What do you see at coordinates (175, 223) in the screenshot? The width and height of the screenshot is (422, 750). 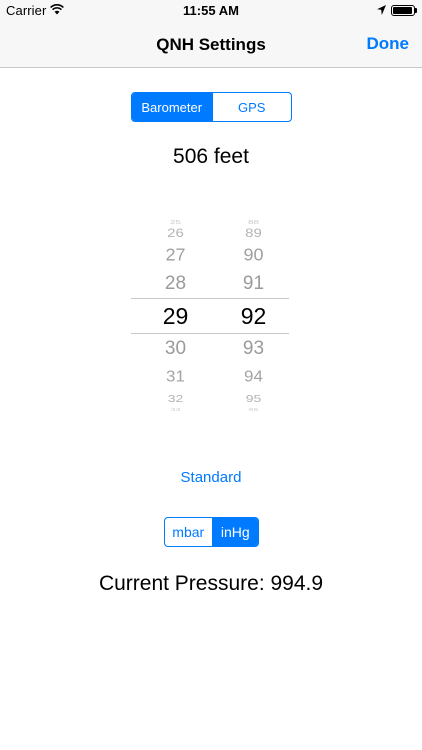 I see `picker-row: 25` at bounding box center [175, 223].